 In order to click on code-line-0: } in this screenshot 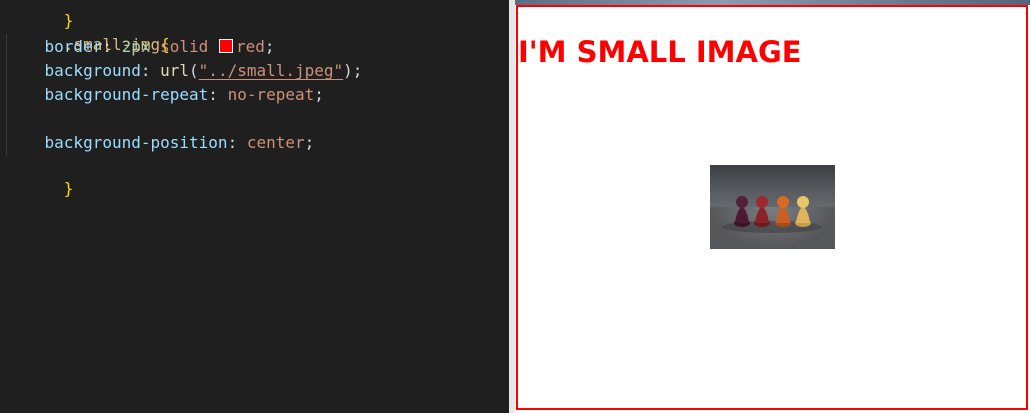, I will do `click(40, 15)`.